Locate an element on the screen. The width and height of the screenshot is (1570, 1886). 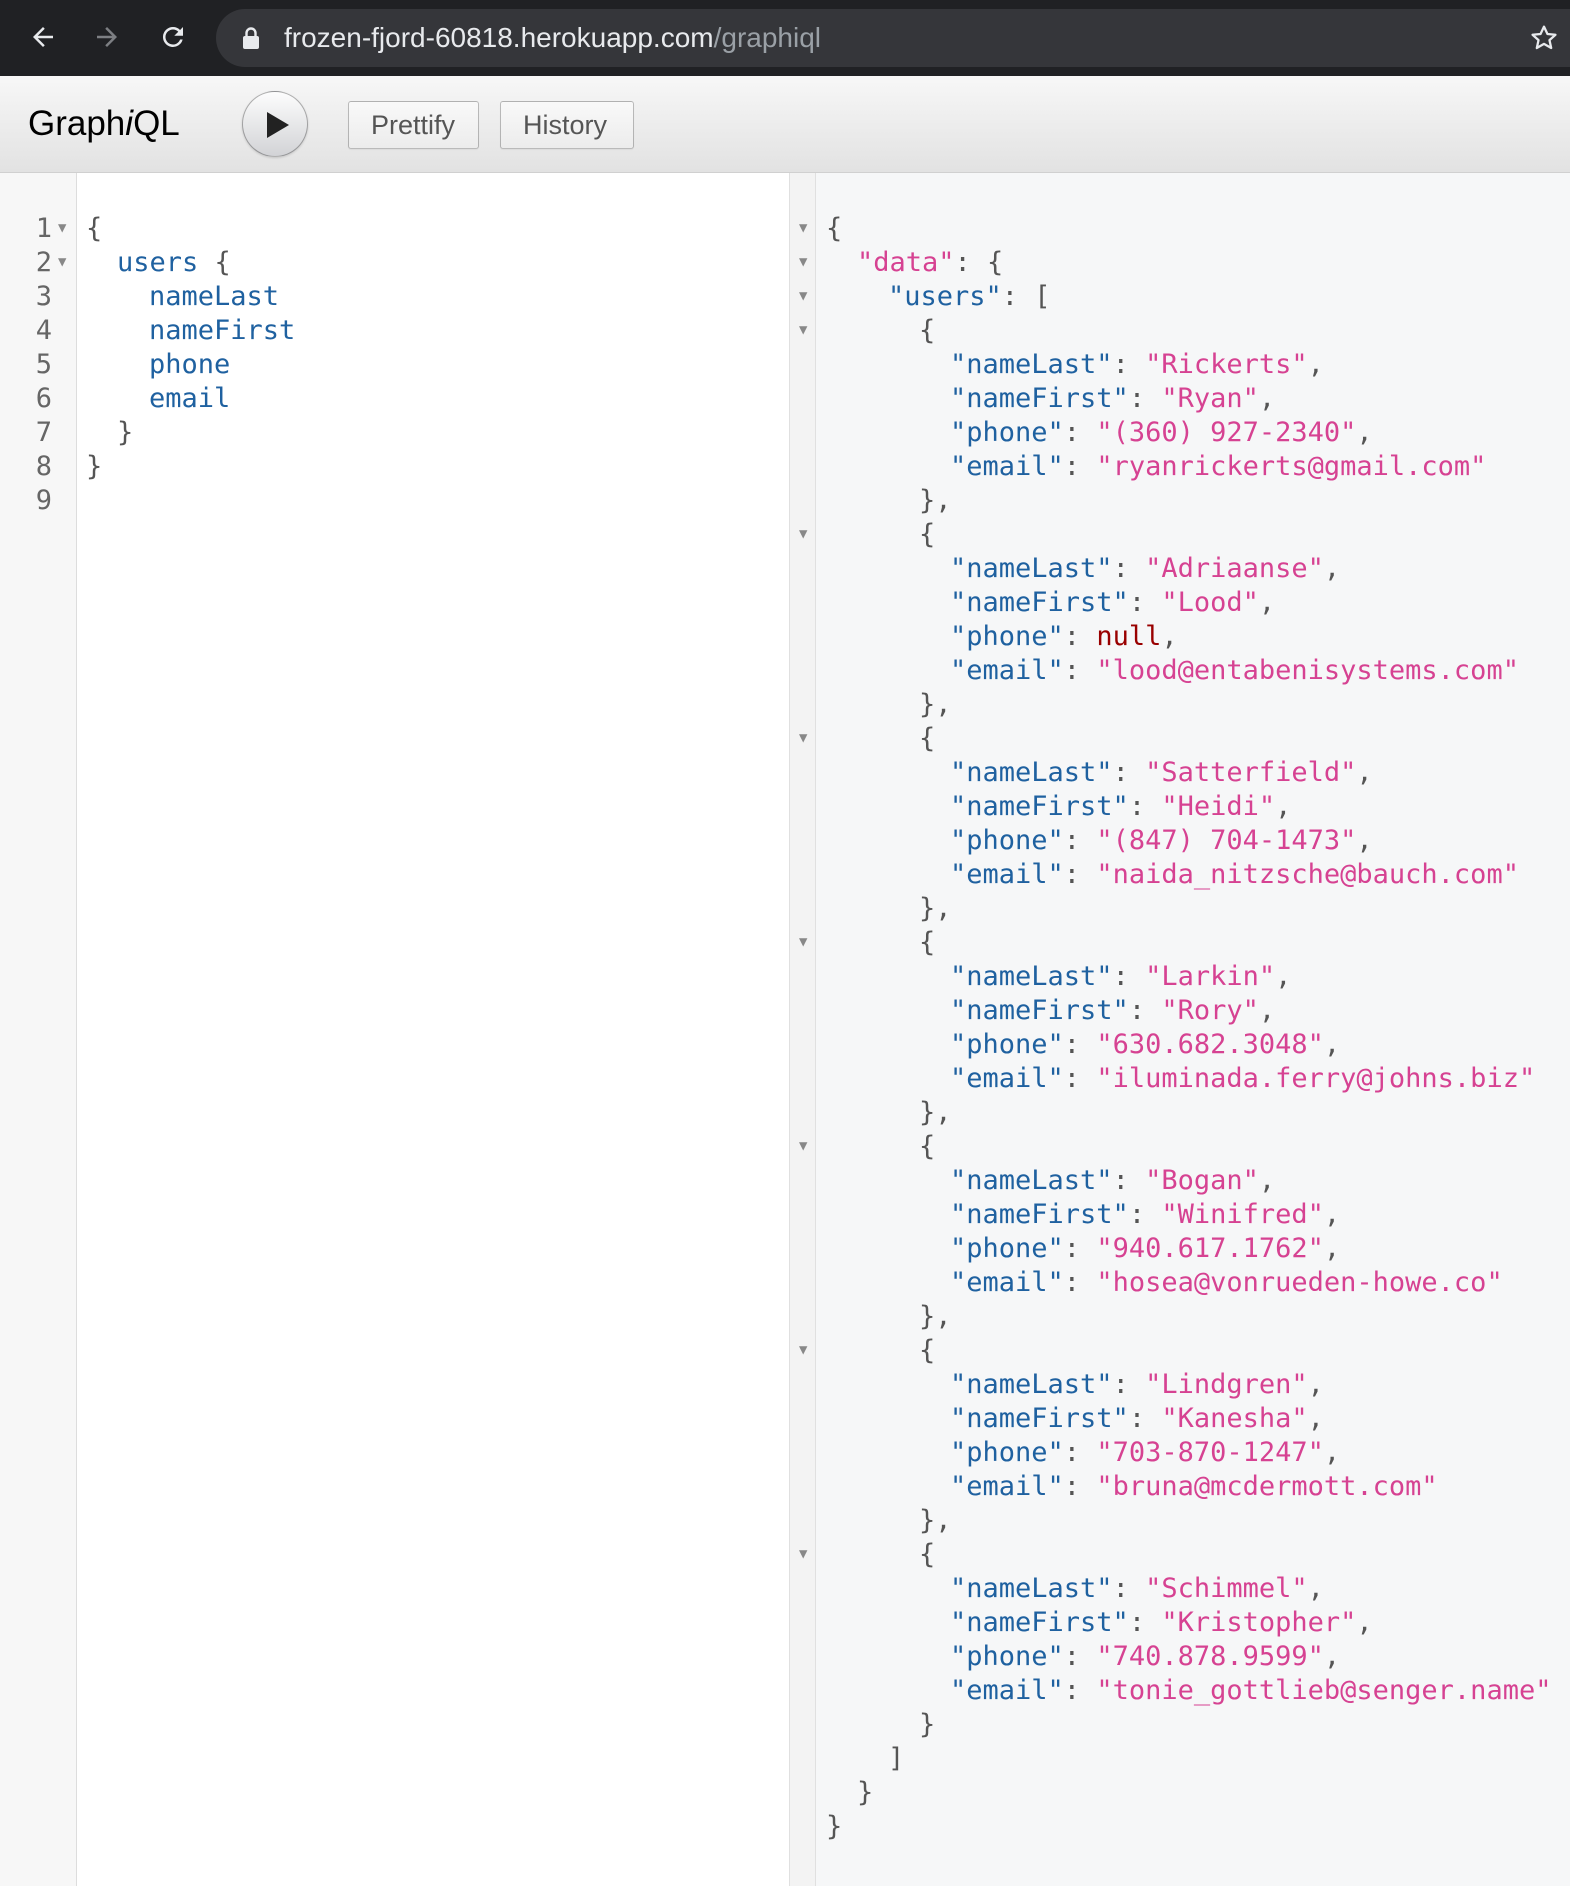
result-field-line: "email": "hosea@vonrueden-howe.co" is located at coordinates (1226, 1282).